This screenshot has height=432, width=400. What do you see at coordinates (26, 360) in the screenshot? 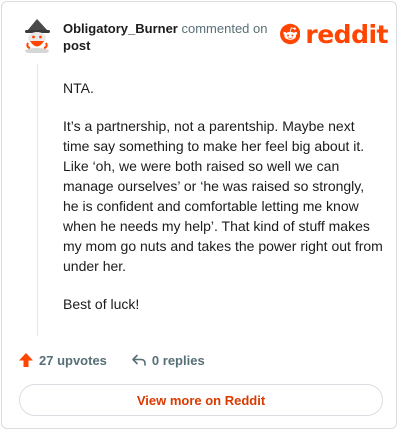
I see `upvote-arrow-icon` at bounding box center [26, 360].